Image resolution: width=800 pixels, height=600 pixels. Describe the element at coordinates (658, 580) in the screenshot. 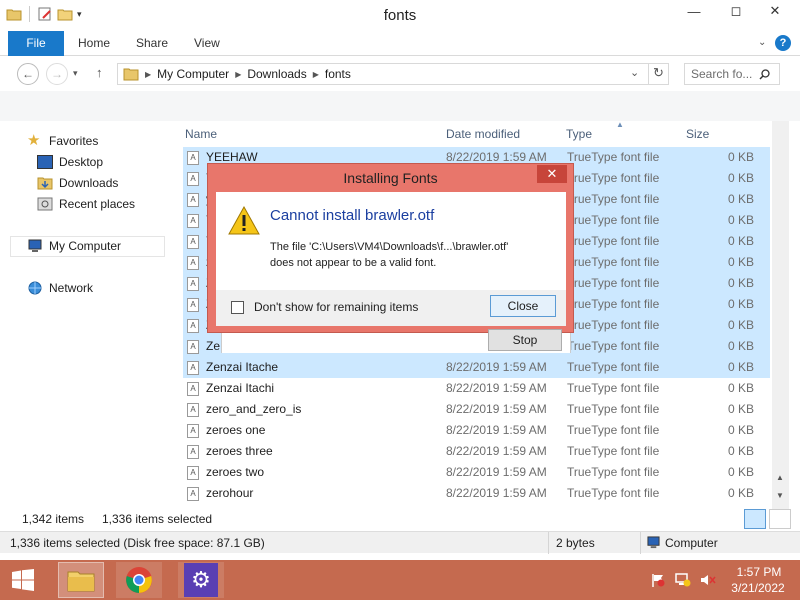

I see `action-center-flag-icon` at that location.